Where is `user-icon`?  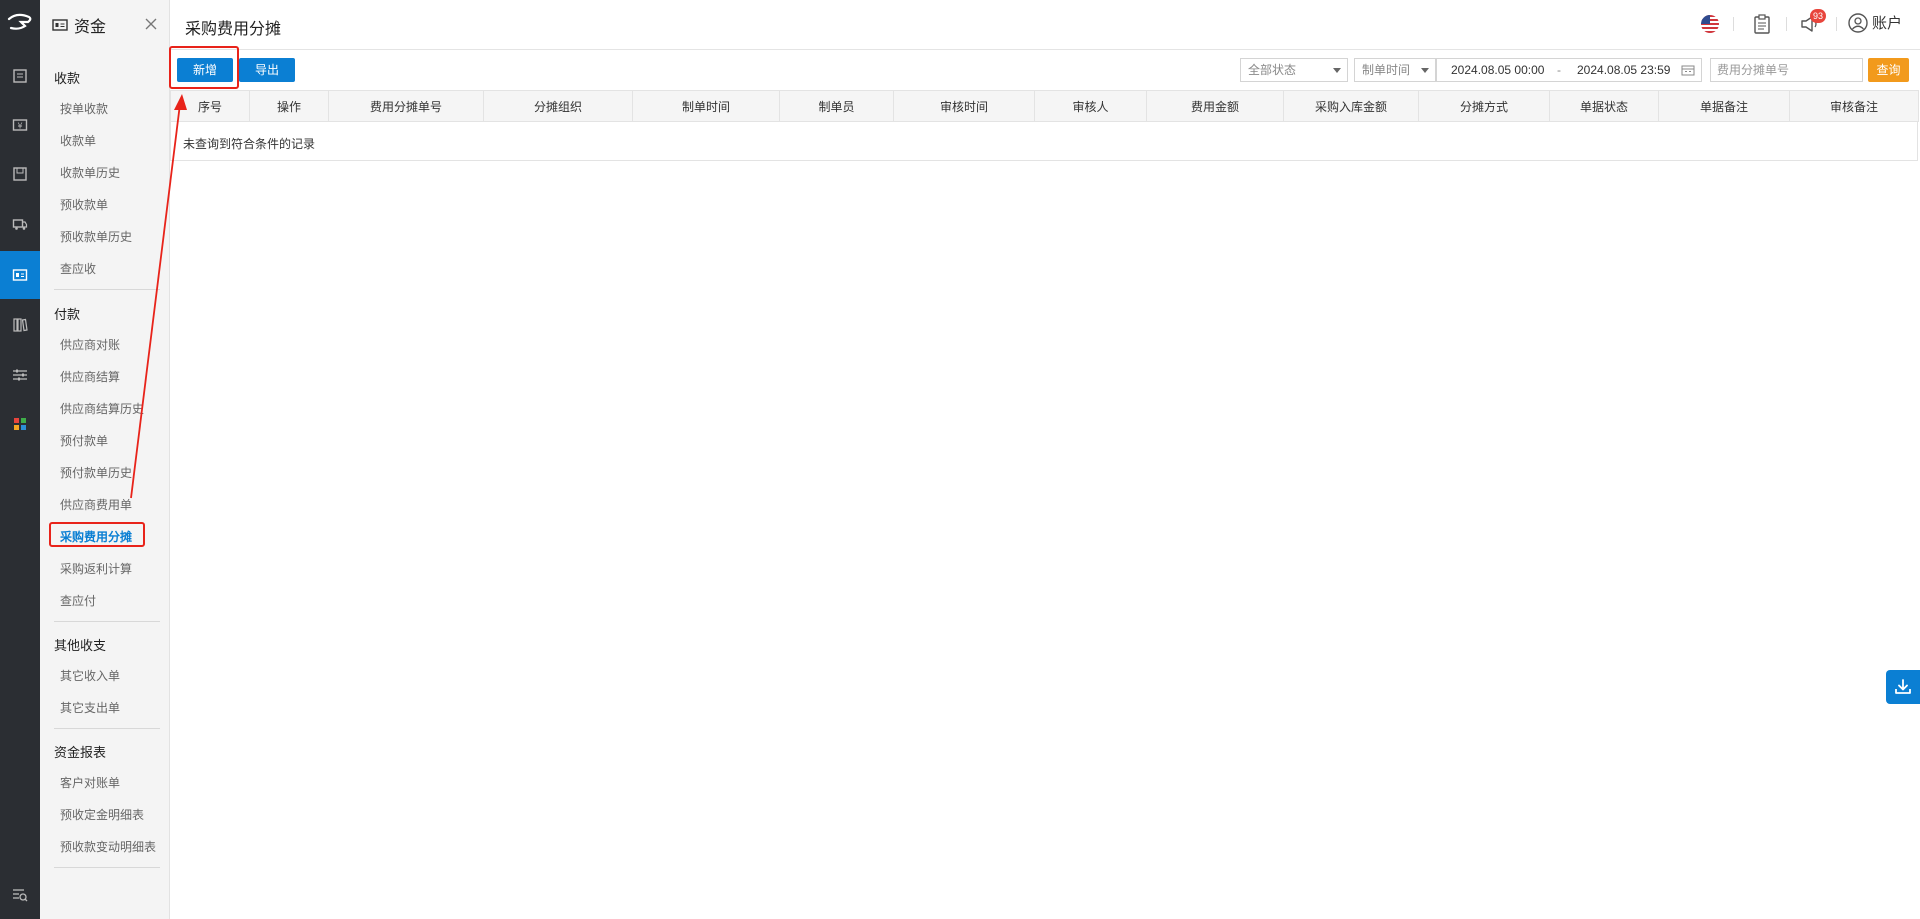
user-icon is located at coordinates (1858, 22).